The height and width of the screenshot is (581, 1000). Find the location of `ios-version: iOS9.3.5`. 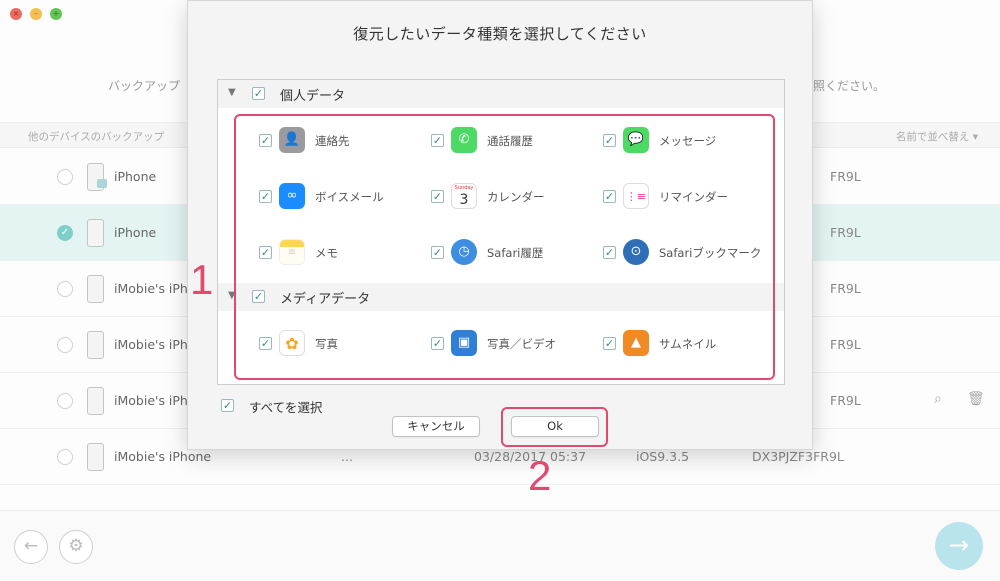

ios-version: iOS9.3.5 is located at coordinates (663, 456).